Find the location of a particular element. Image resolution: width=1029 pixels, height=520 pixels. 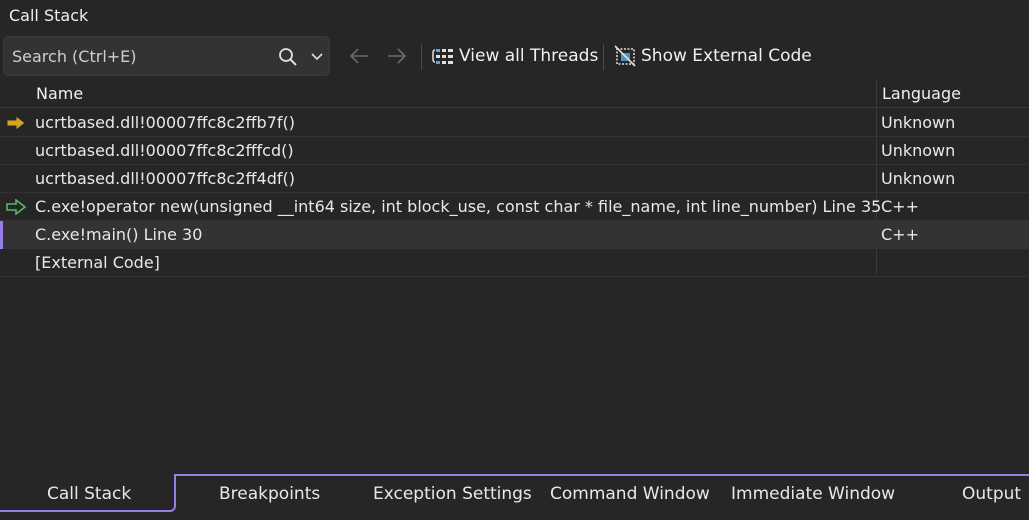

chevron-down-icon is located at coordinates (317, 57).